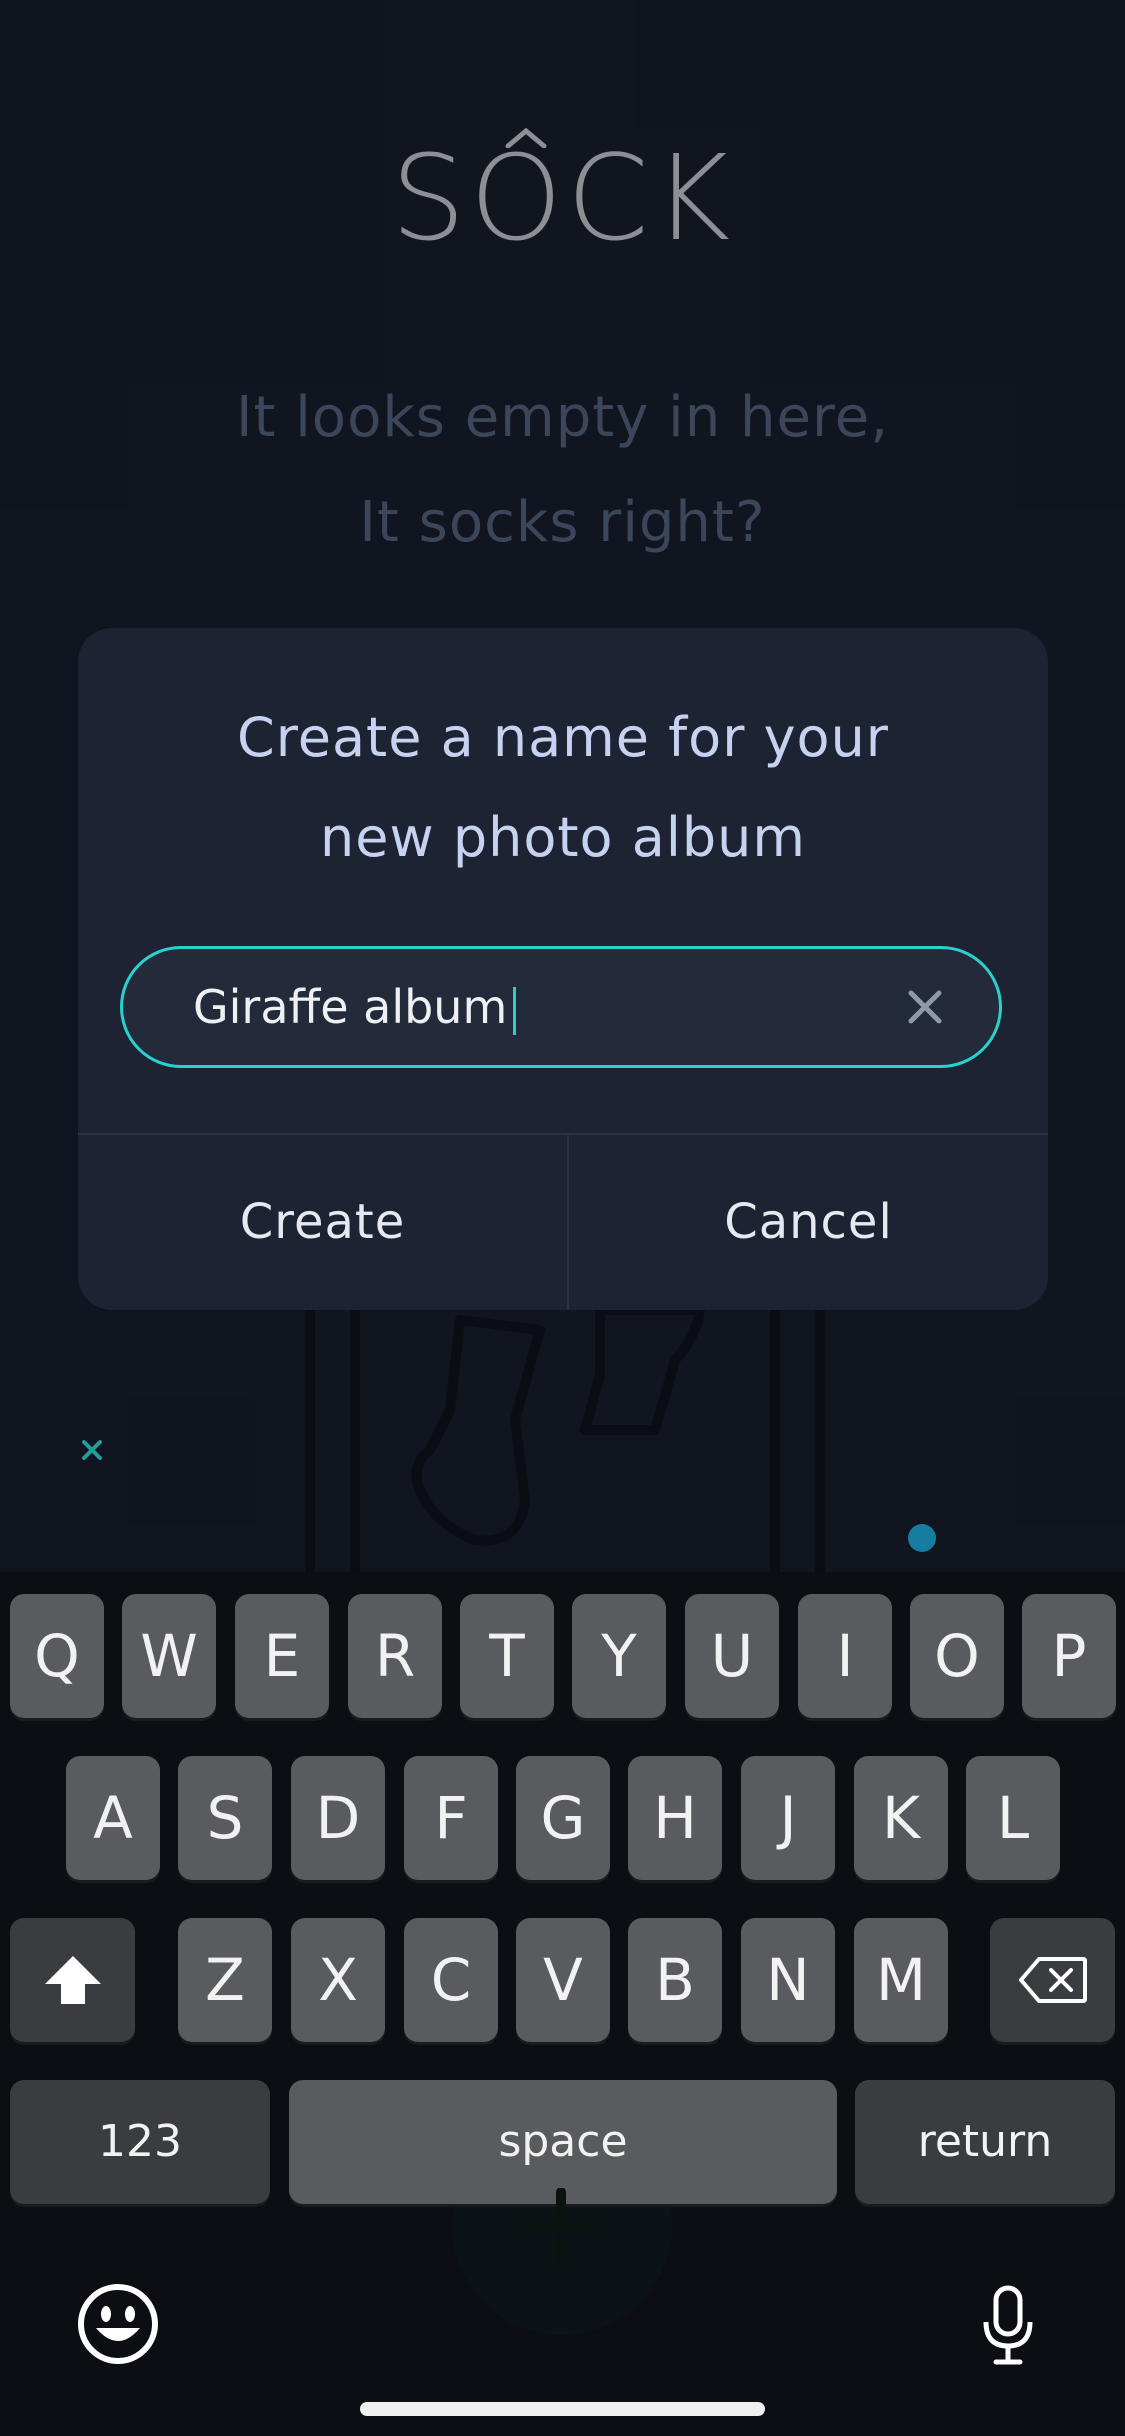 This screenshot has width=1125, height=2436. I want to click on backspace-key, so click(1052, 1980).